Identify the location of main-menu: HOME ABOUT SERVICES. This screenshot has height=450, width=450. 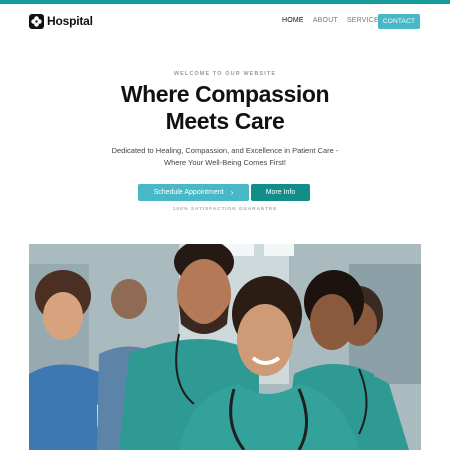
(337, 20).